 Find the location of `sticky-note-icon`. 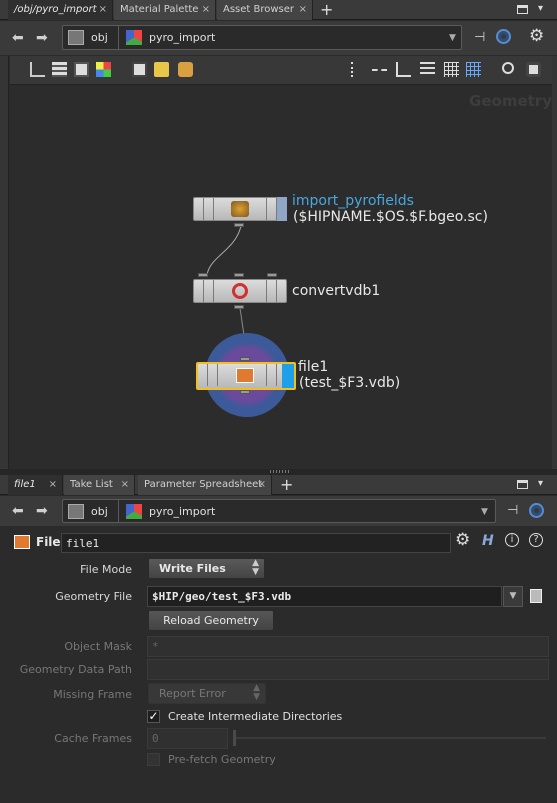

sticky-note-icon is located at coordinates (139, 69).